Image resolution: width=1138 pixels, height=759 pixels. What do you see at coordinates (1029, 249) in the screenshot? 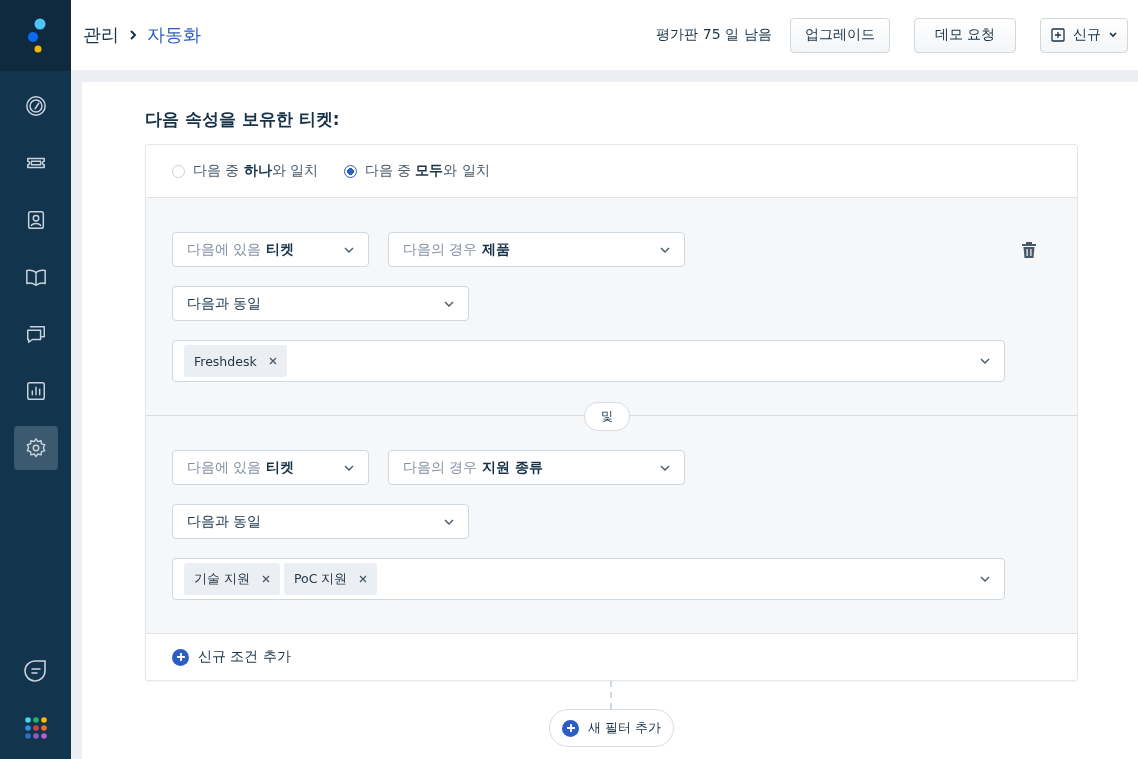
I see `delete-icon` at bounding box center [1029, 249].